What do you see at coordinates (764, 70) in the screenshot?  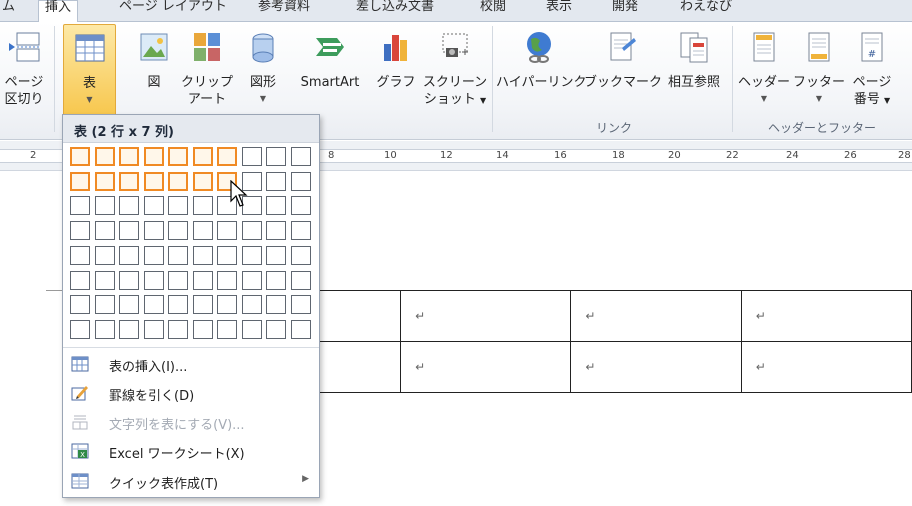 I see `header-button: ヘッダー ▼` at bounding box center [764, 70].